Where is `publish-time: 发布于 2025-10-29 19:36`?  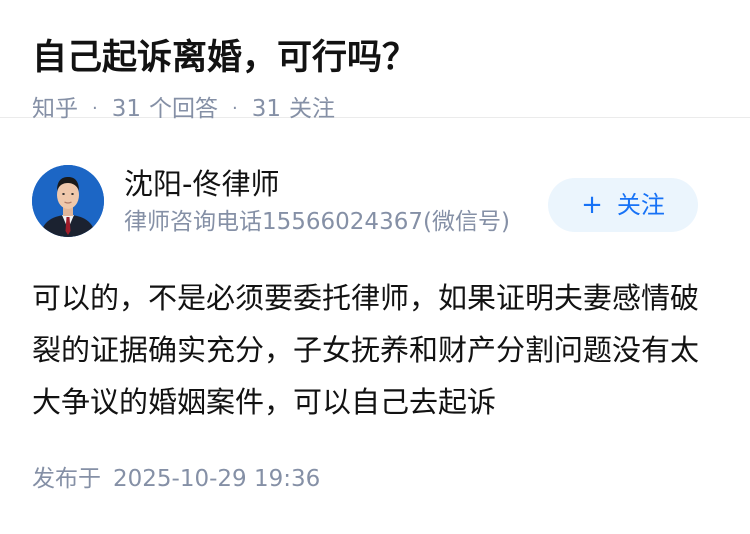 publish-time: 发布于 2025-10-29 19:36 is located at coordinates (375, 479).